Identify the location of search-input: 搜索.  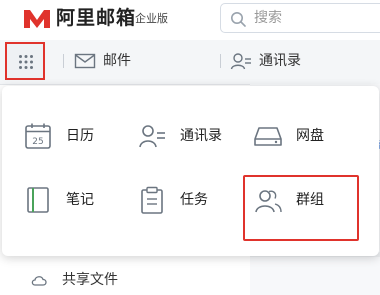
(300, 18).